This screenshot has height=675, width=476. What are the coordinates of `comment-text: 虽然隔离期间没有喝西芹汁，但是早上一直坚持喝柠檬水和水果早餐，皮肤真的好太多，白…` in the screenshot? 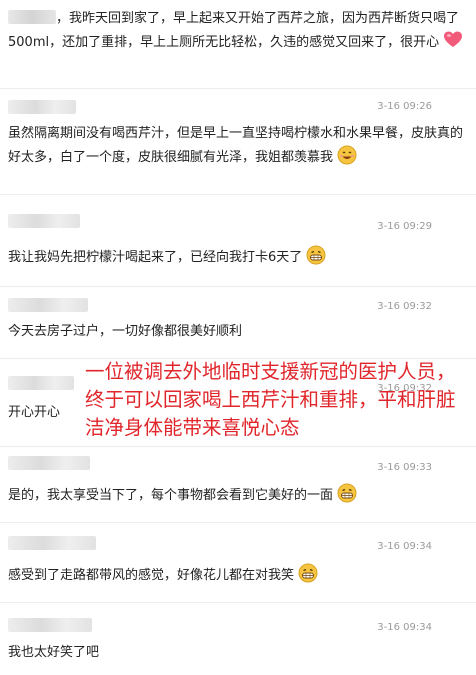 It's located at (237, 146).